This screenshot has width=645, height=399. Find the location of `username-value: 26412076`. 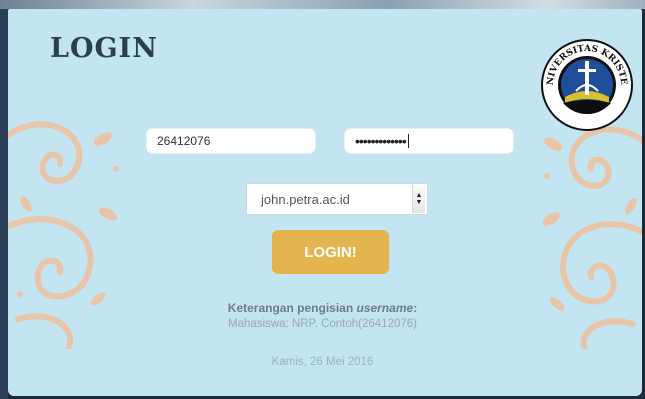

username-value: 26412076 is located at coordinates (184, 141).